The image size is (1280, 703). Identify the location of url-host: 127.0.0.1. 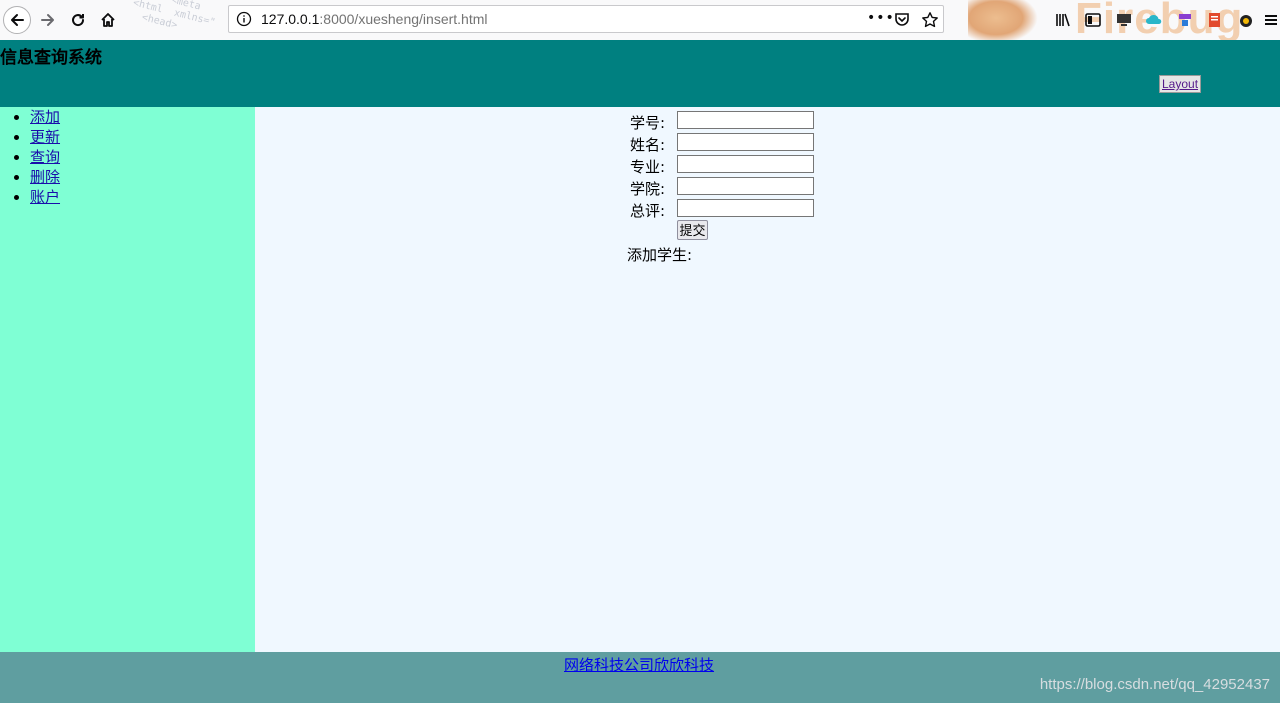
(290, 19).